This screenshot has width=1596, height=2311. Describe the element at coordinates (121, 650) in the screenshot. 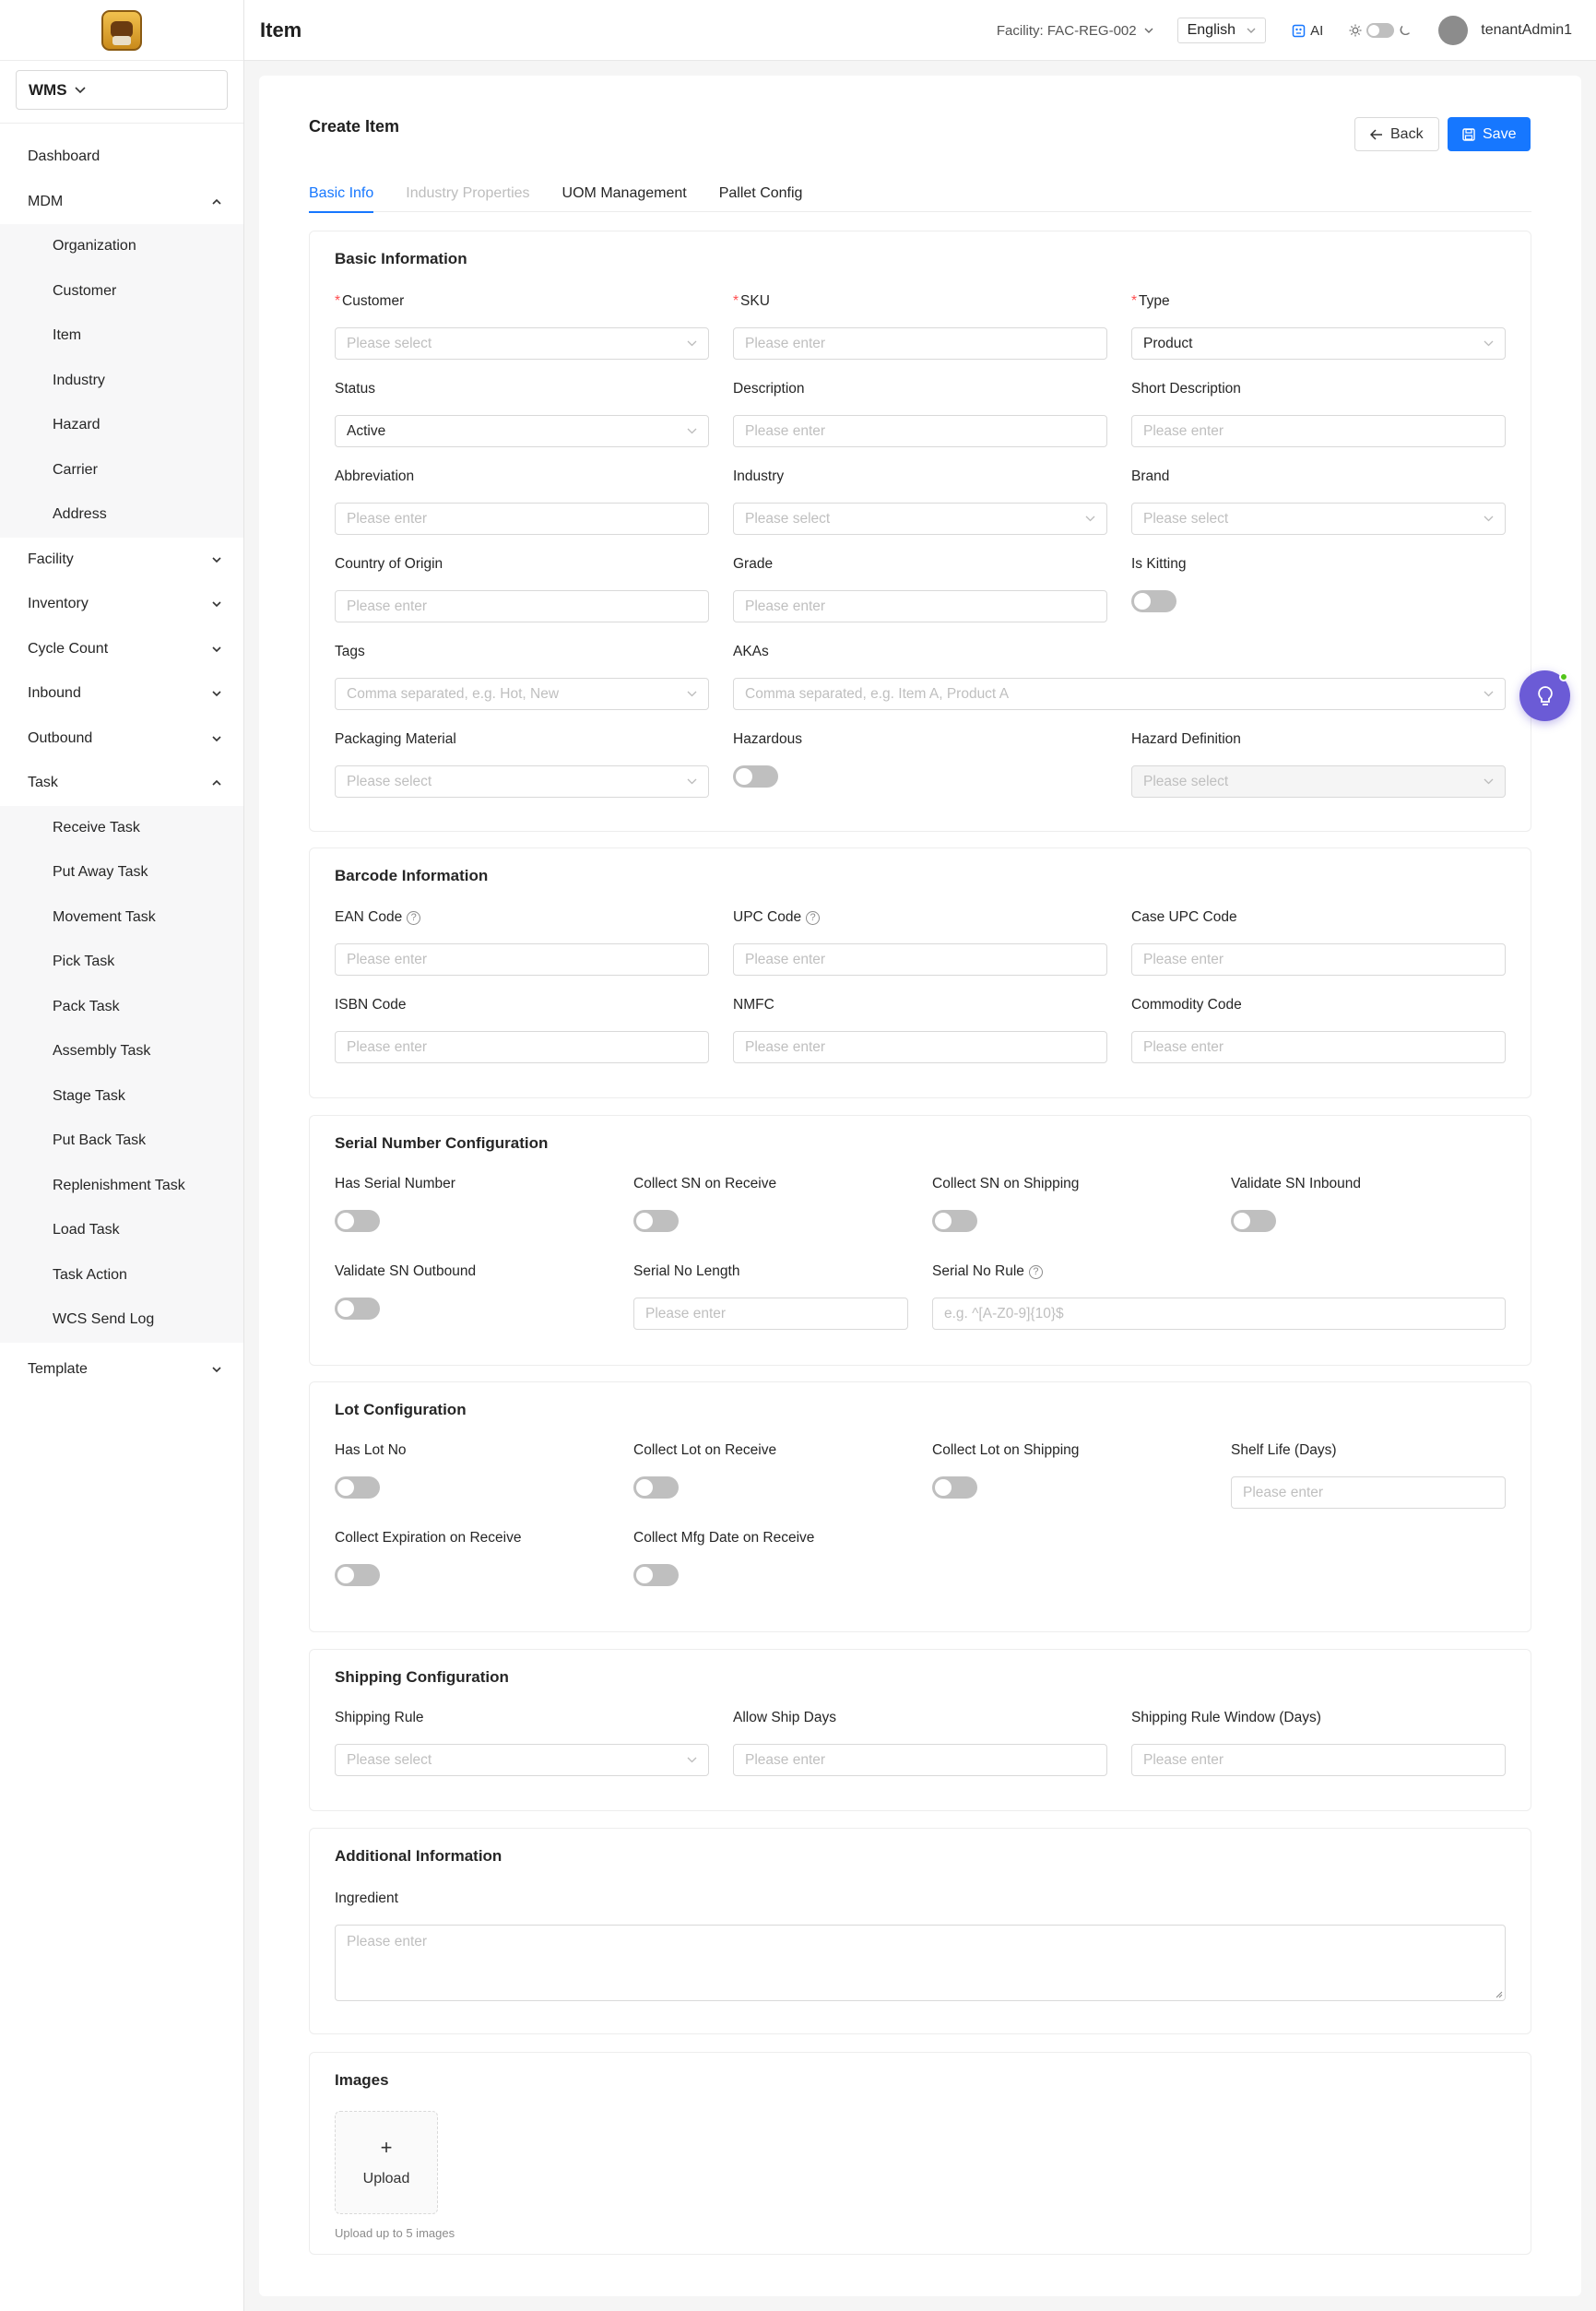

I see `nav-cycle-count: Cycle Count` at that location.